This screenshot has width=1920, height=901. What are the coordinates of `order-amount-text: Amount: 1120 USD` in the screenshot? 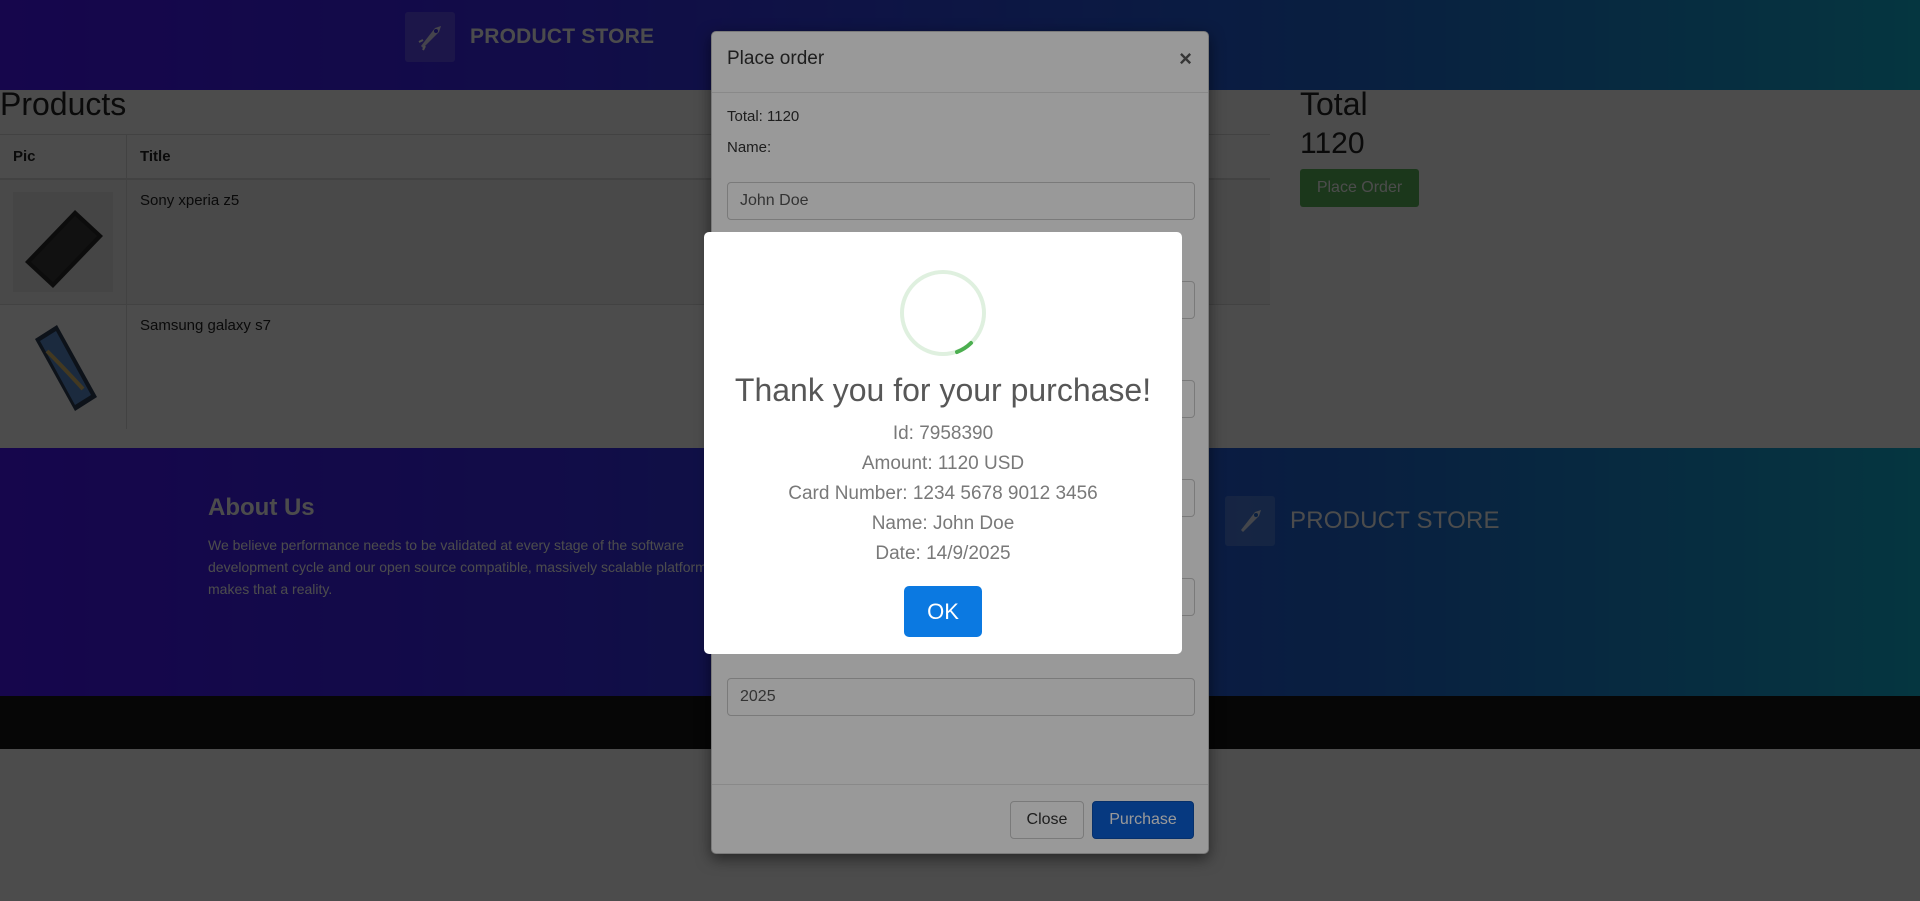 It's located at (943, 463).